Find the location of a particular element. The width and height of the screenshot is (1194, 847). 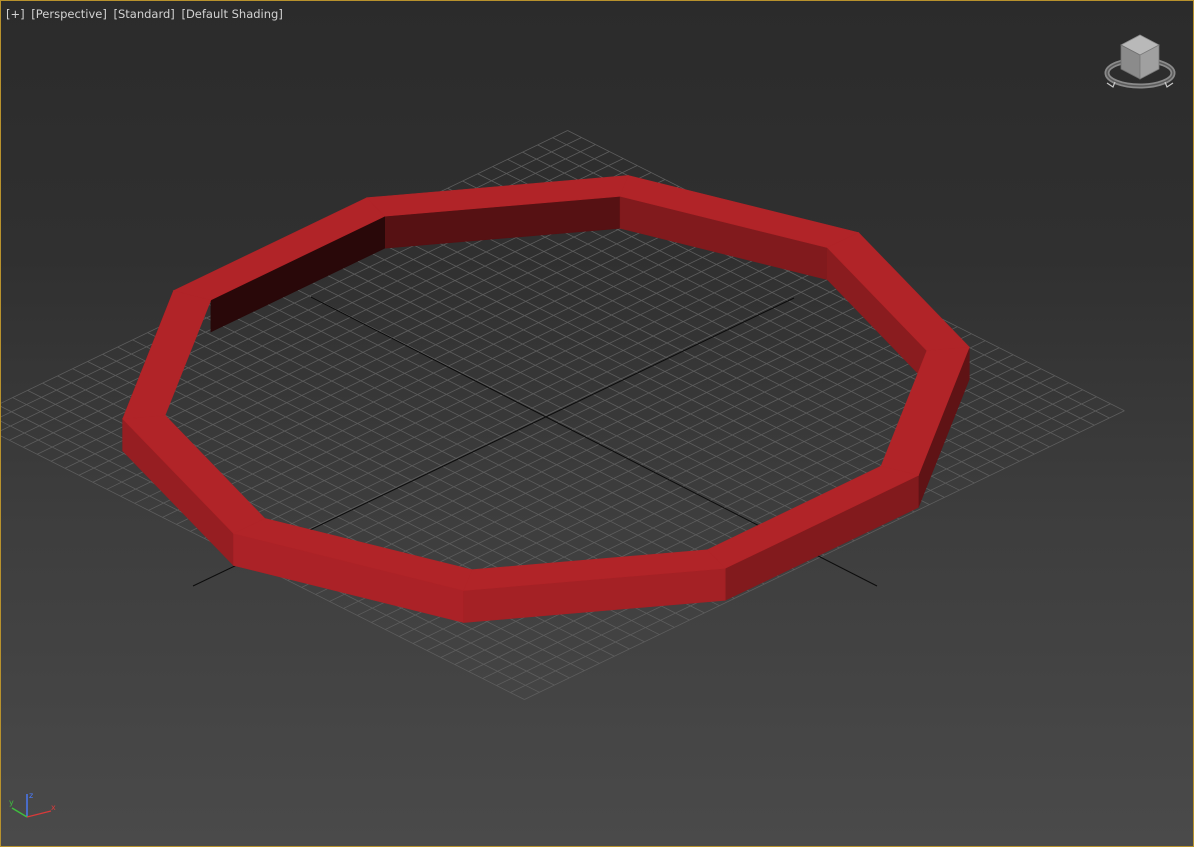

y-axis-label: y is located at coordinates (11, 802).